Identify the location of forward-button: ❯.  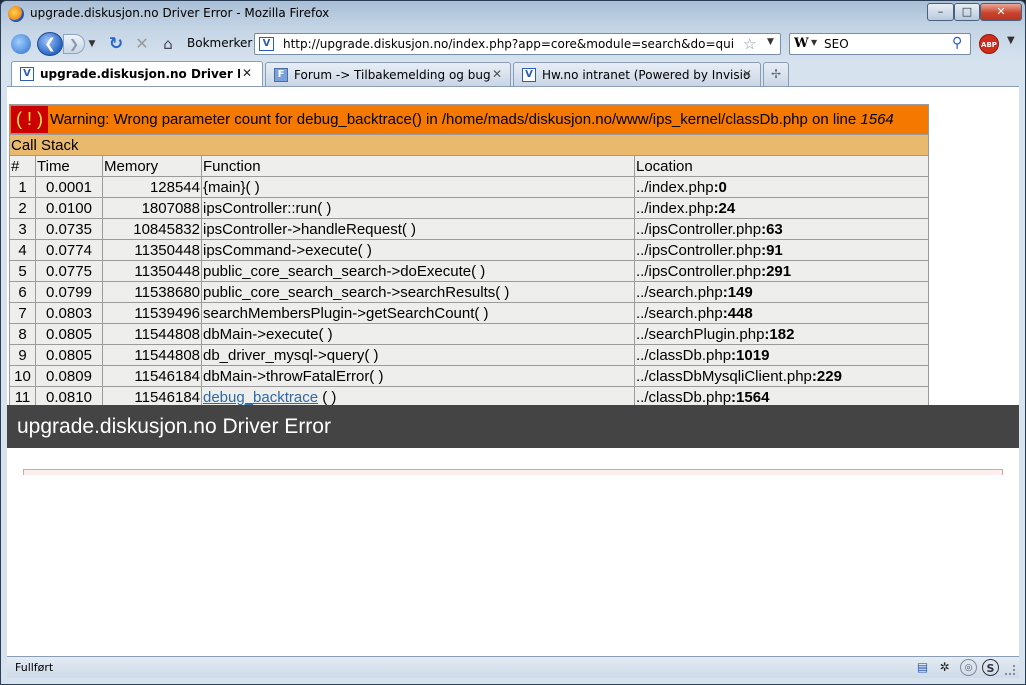
(74, 44).